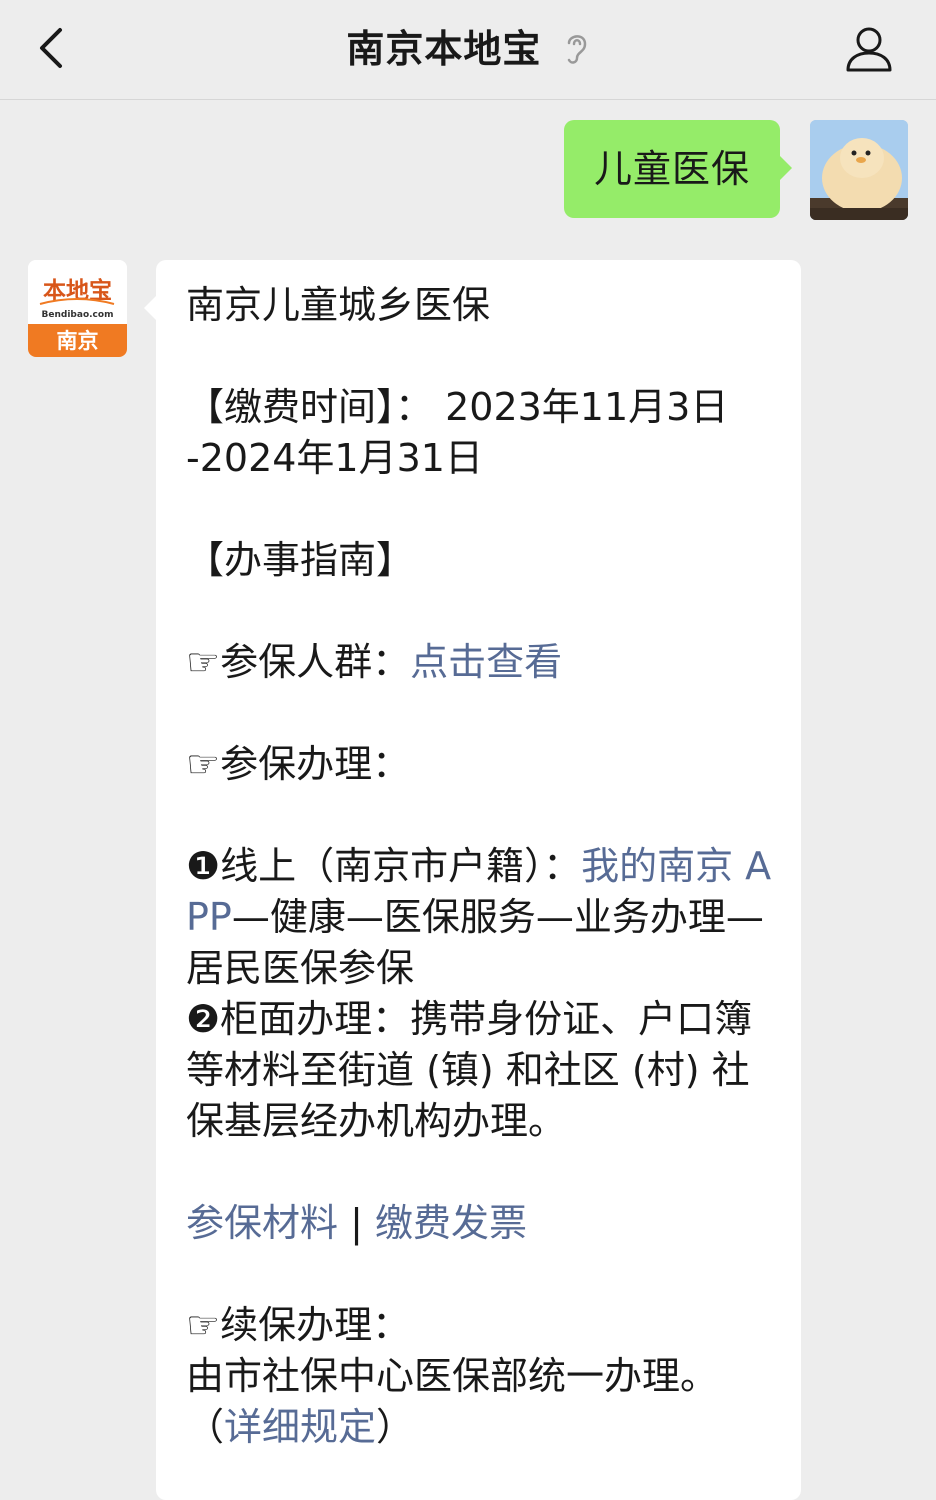 The width and height of the screenshot is (936, 1500). I want to click on enroll-label: ☞参保办理：, so click(298, 764).